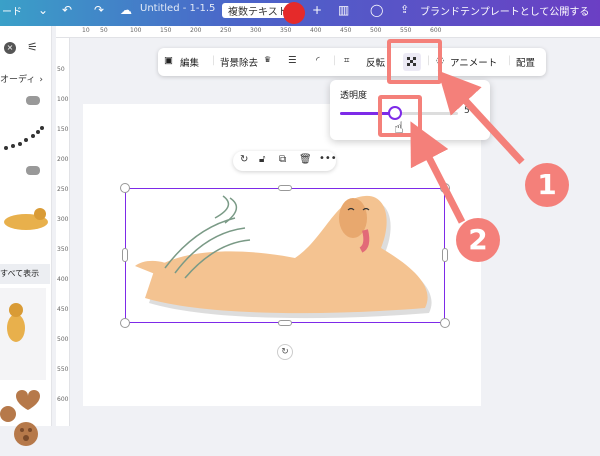  What do you see at coordinates (438, 172) in the screenshot?
I see `arrow-to-slider` at bounding box center [438, 172].